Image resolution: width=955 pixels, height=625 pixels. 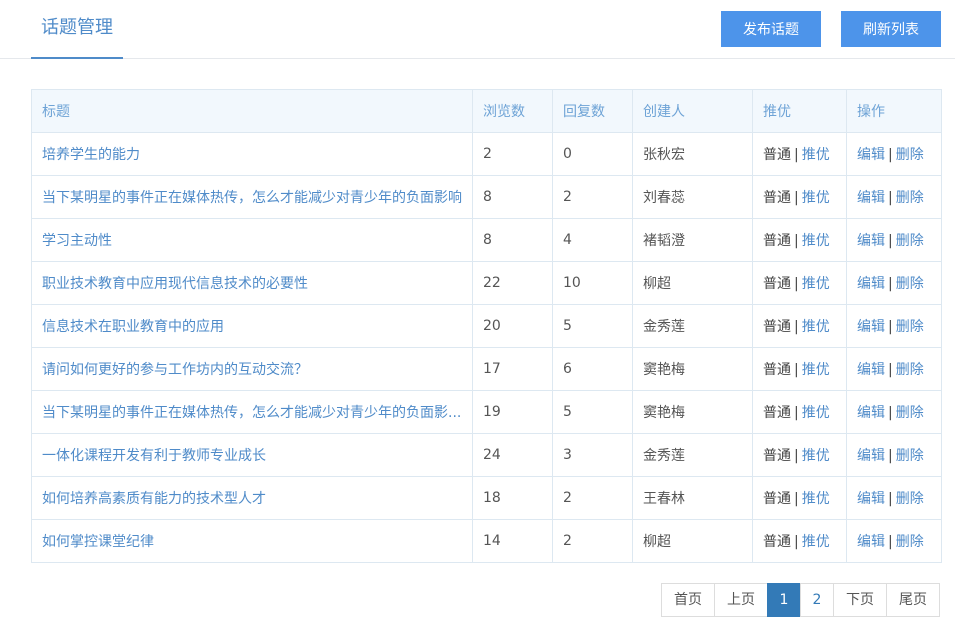 What do you see at coordinates (692, 455) in the screenshot?
I see `author-cell: 金秀莲` at bounding box center [692, 455].